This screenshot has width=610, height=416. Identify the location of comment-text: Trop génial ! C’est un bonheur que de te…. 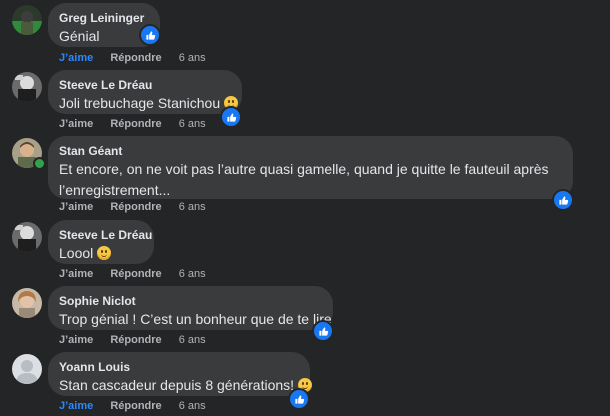
(195, 319).